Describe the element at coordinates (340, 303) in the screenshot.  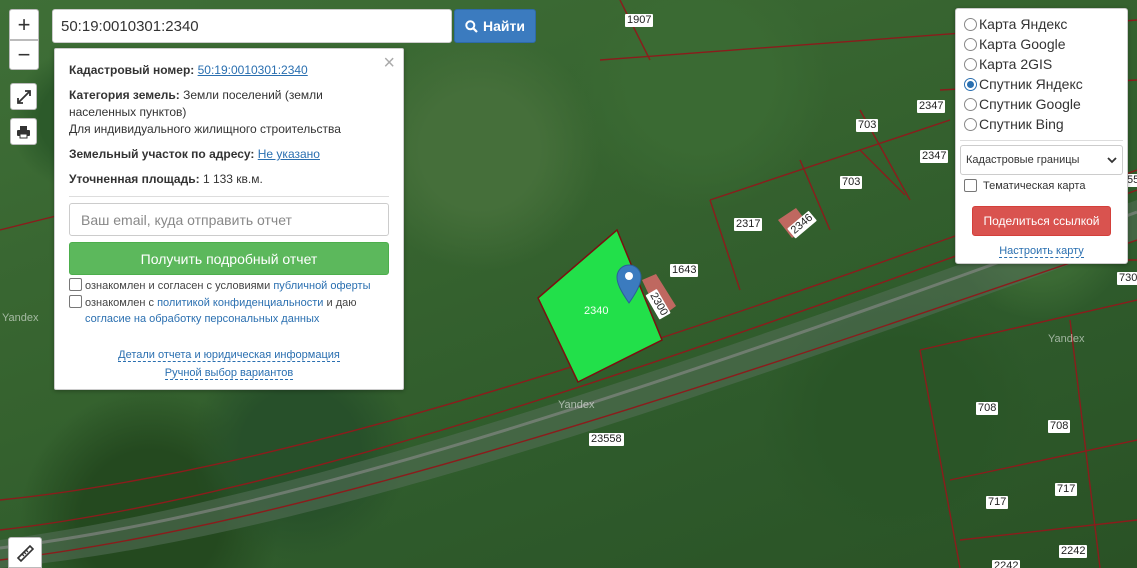
I see `privacy-text-2: и даю` at that location.